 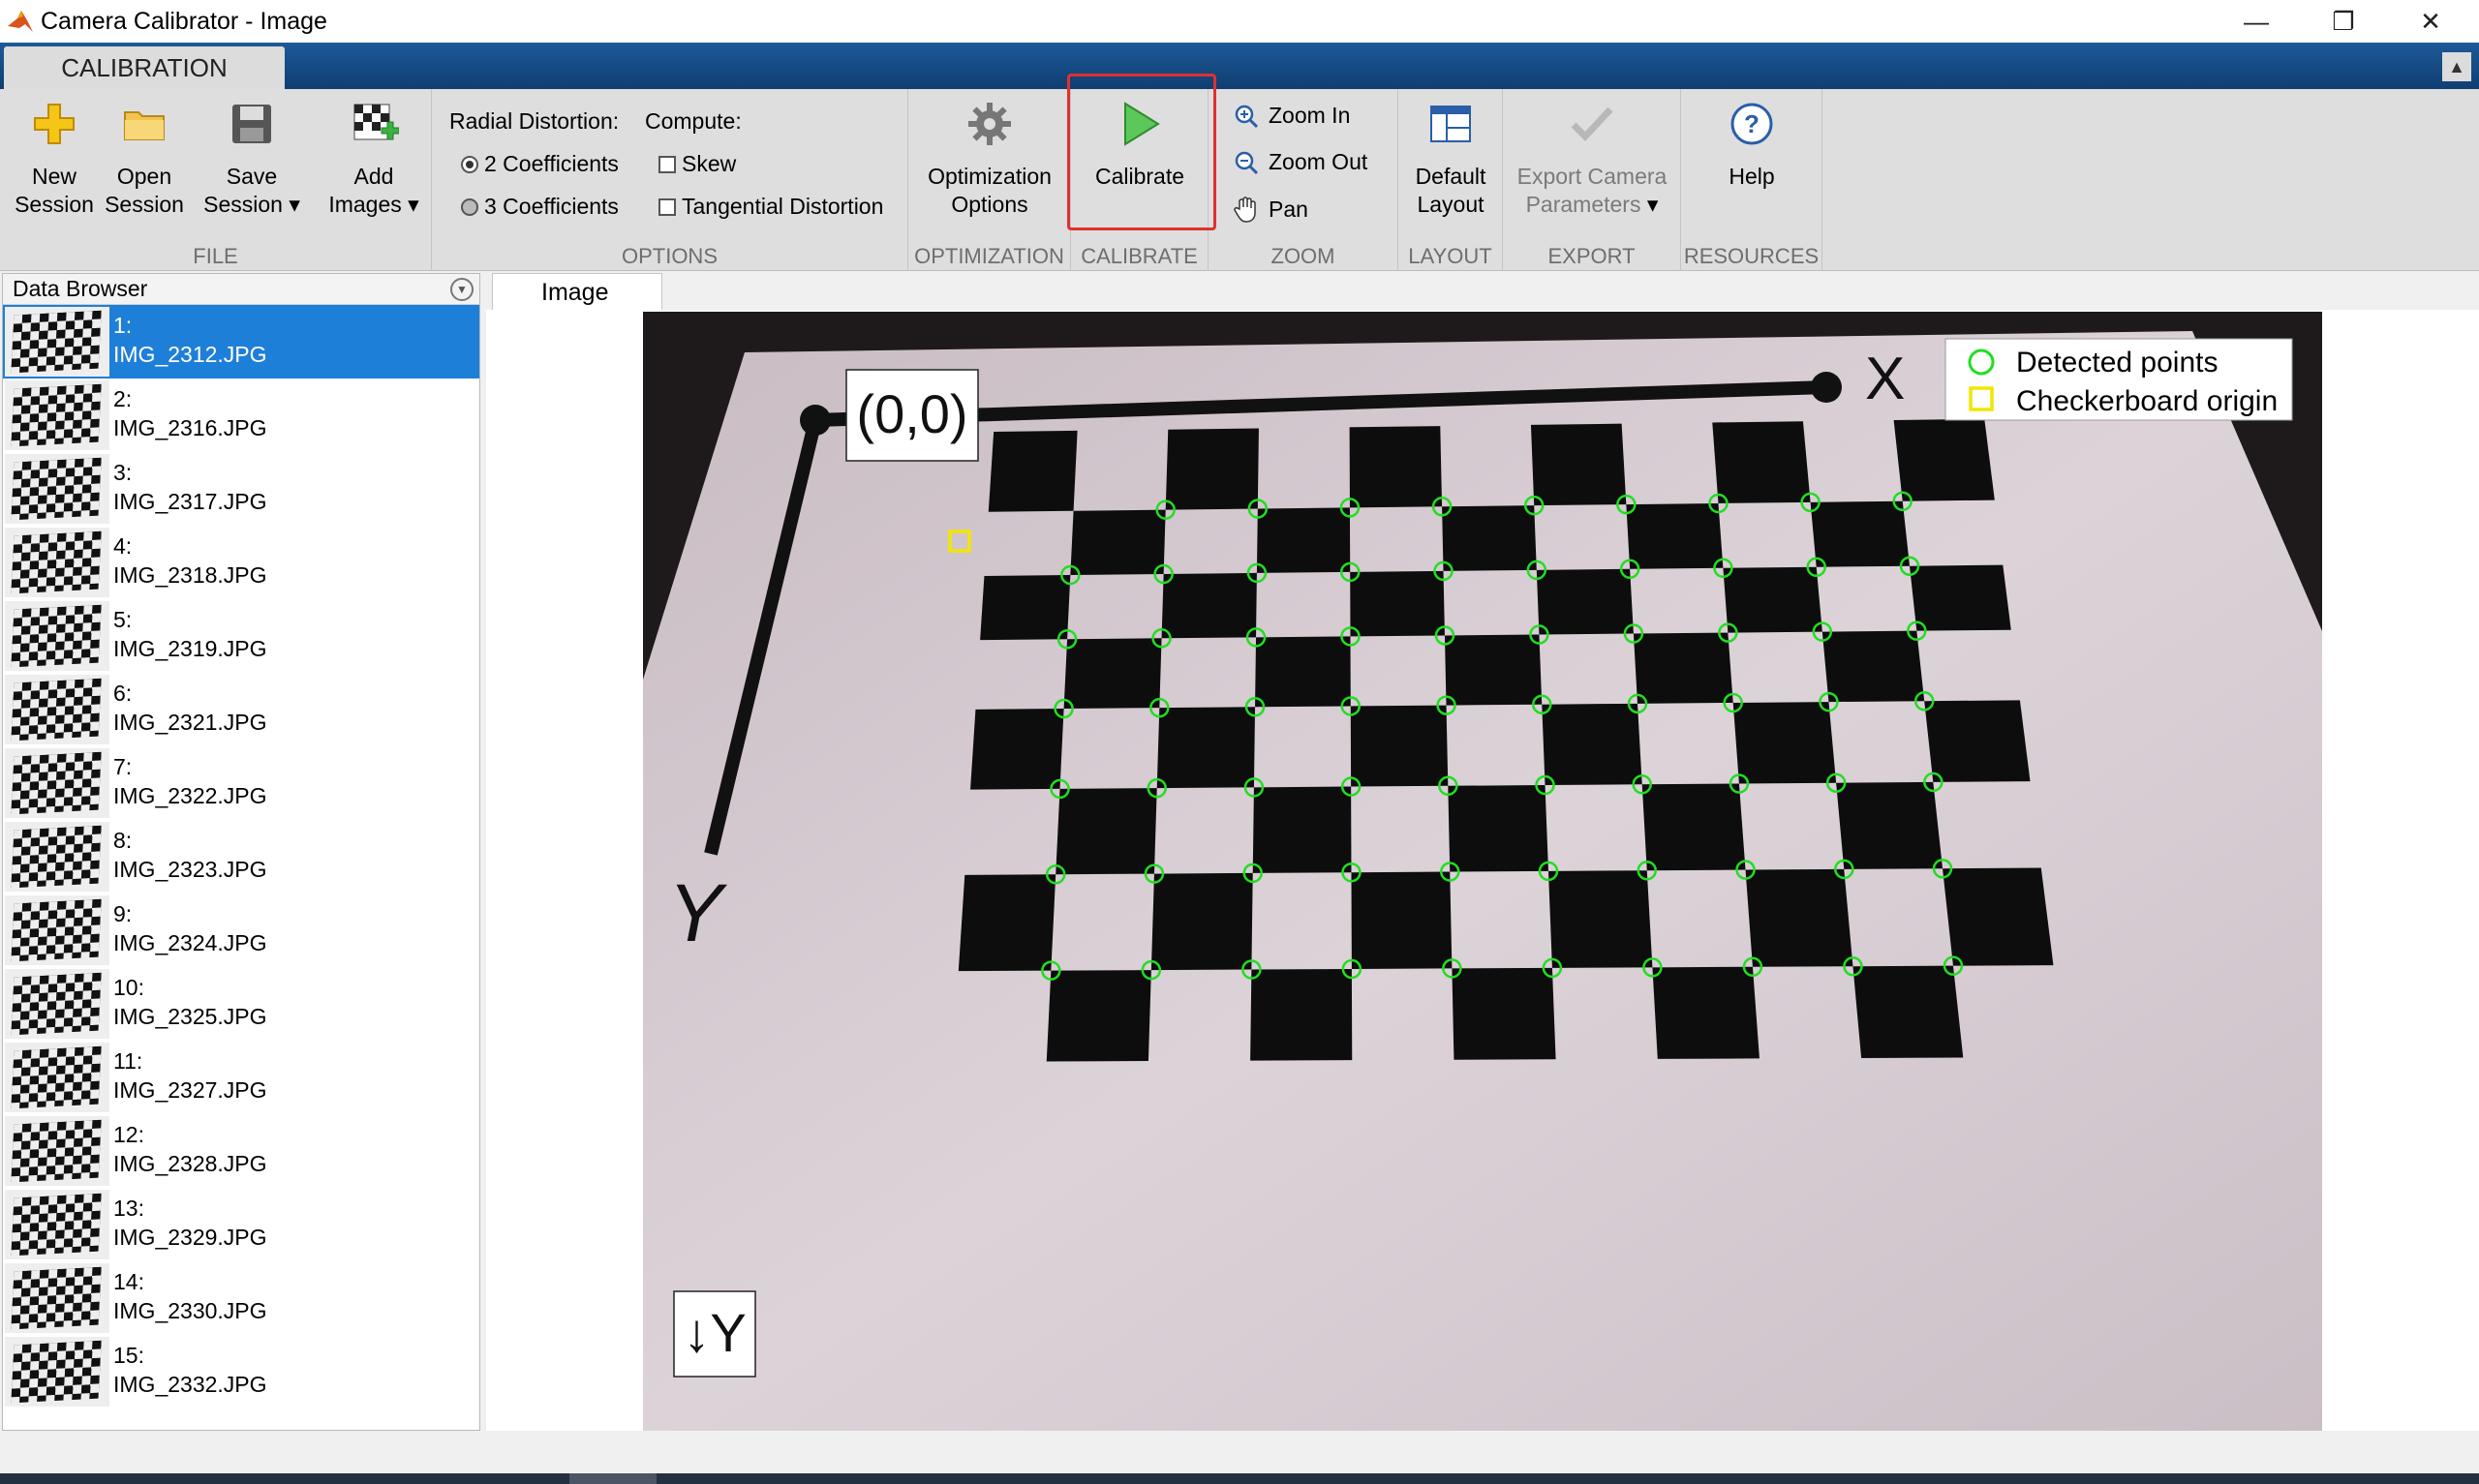 What do you see at coordinates (123, 619) in the screenshot?
I see `list-item-number: 5:` at bounding box center [123, 619].